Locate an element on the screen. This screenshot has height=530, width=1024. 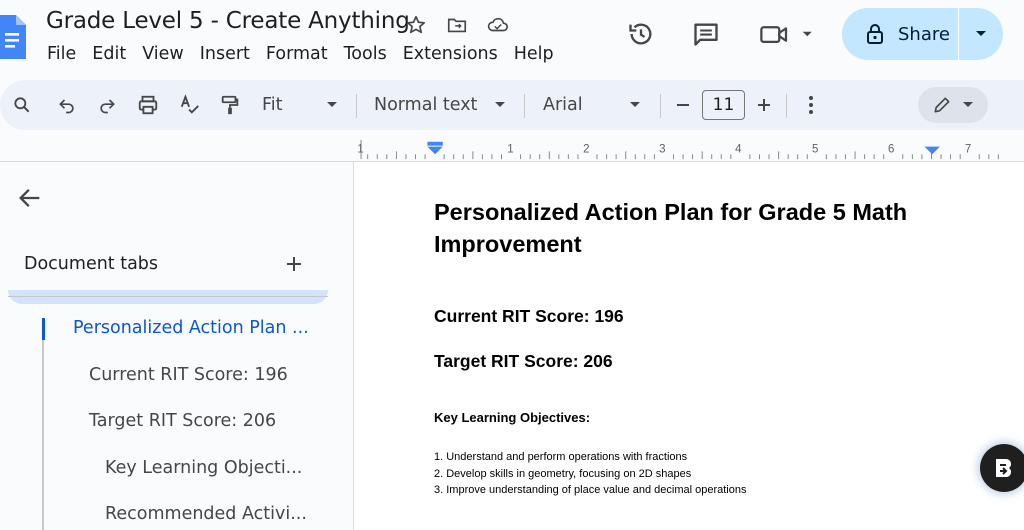
minus-icon is located at coordinates (683, 105).